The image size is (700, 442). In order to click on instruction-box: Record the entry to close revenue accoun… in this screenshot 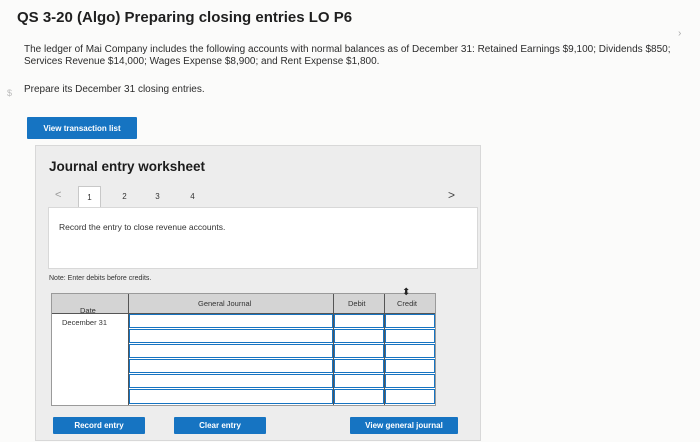, I will do `click(263, 238)`.